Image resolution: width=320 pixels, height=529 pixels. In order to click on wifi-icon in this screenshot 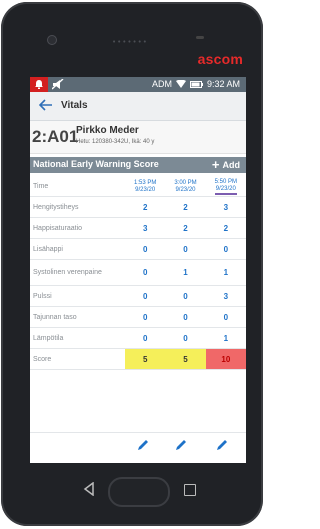, I will do `click(180, 84)`.